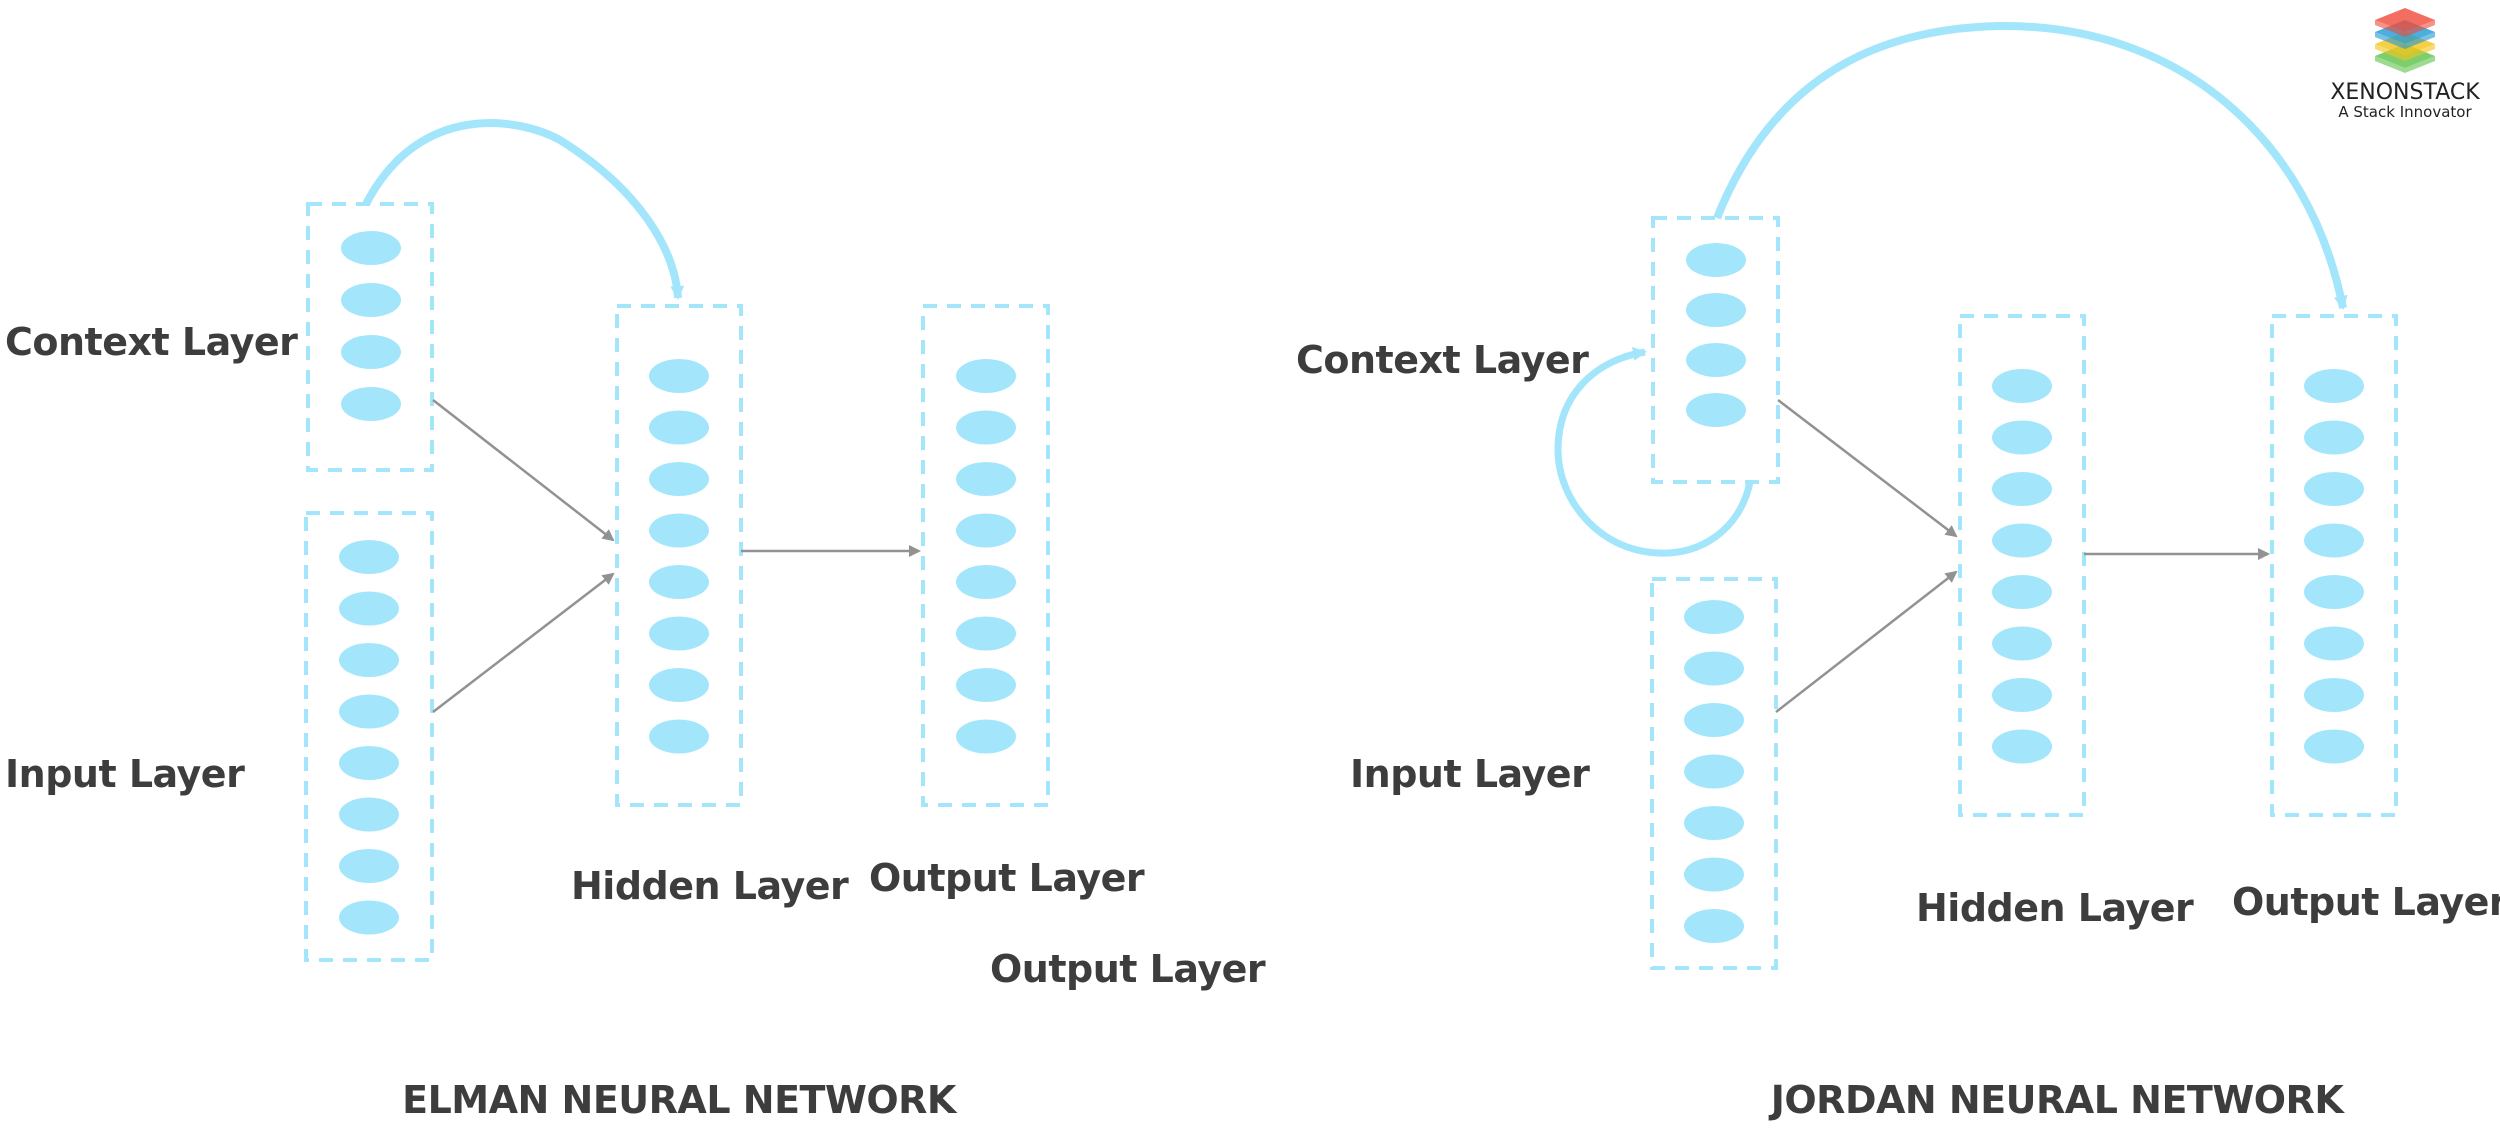  Describe the element at coordinates (523, 209) in the screenshot. I see `elman-recurrent-arrow` at that location.